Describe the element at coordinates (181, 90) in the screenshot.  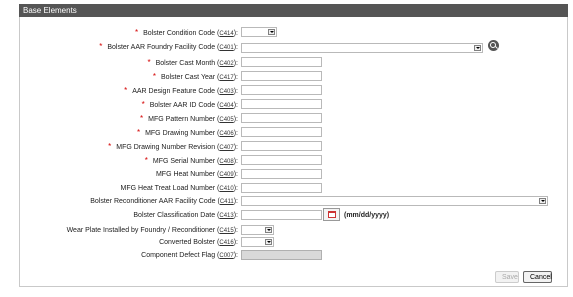
I see `field-label: * AAR Design Feature Code (C403):` at that location.